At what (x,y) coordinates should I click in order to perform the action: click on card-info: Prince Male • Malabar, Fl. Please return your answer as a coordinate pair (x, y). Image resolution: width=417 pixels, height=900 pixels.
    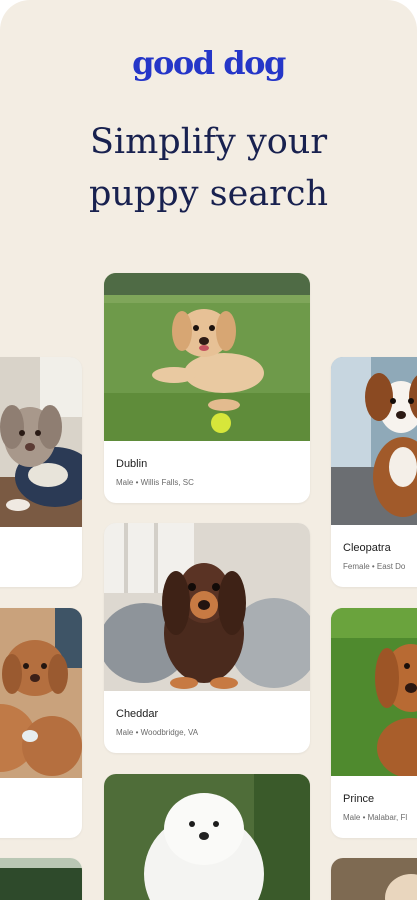
    Looking at the image, I should click on (380, 807).